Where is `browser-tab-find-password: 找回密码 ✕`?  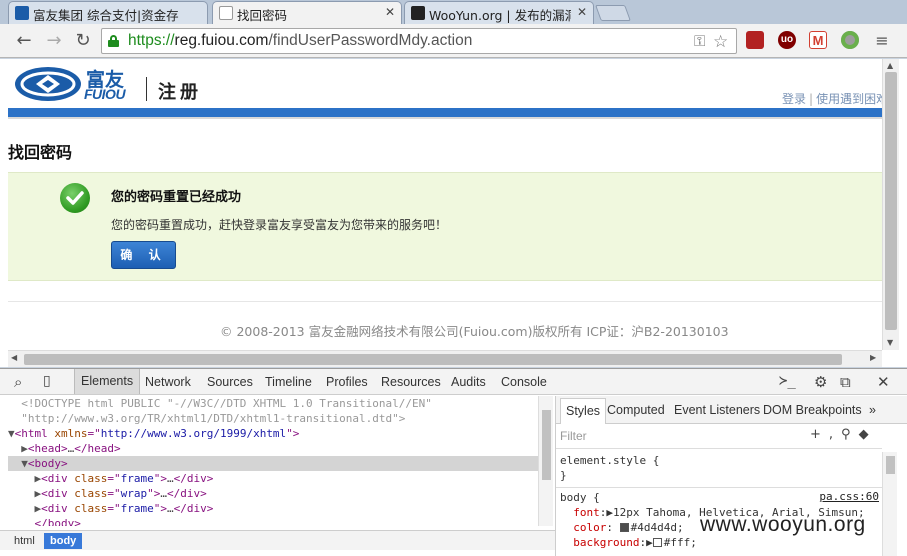
browser-tab-find-password: 找回密码 ✕ is located at coordinates (307, 12).